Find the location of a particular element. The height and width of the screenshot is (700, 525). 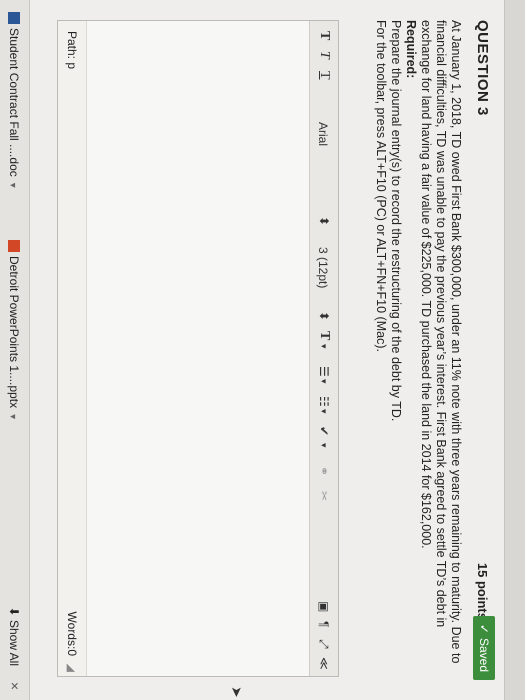

font-family-select: Arial is located at coordinates (323, 134).